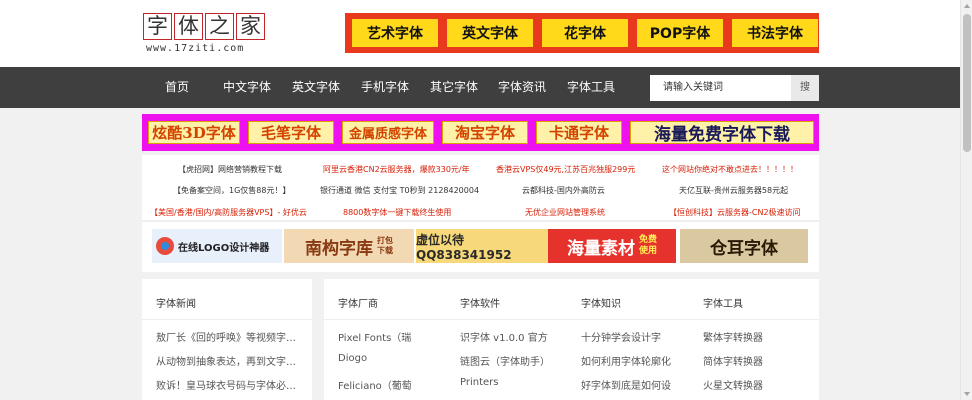 This screenshot has height=400, width=972. I want to click on software-item: 识字体 v1.0.0 官方, so click(516, 336).